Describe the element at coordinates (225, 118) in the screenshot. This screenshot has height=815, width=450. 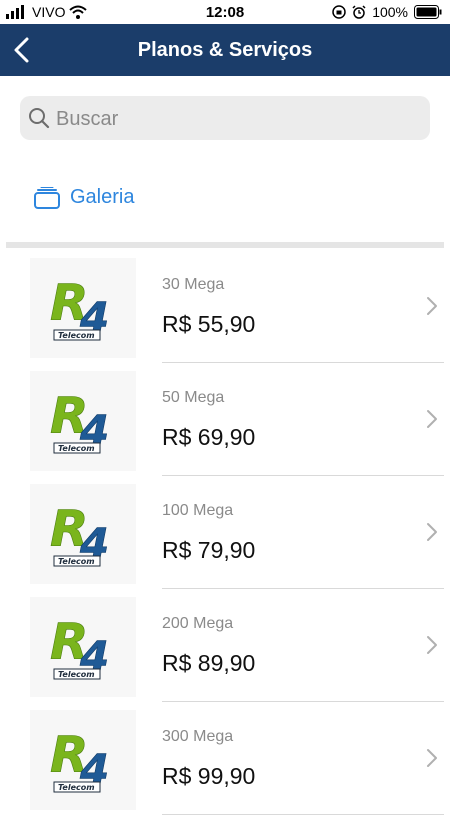
I see `search-input: Buscar` at that location.